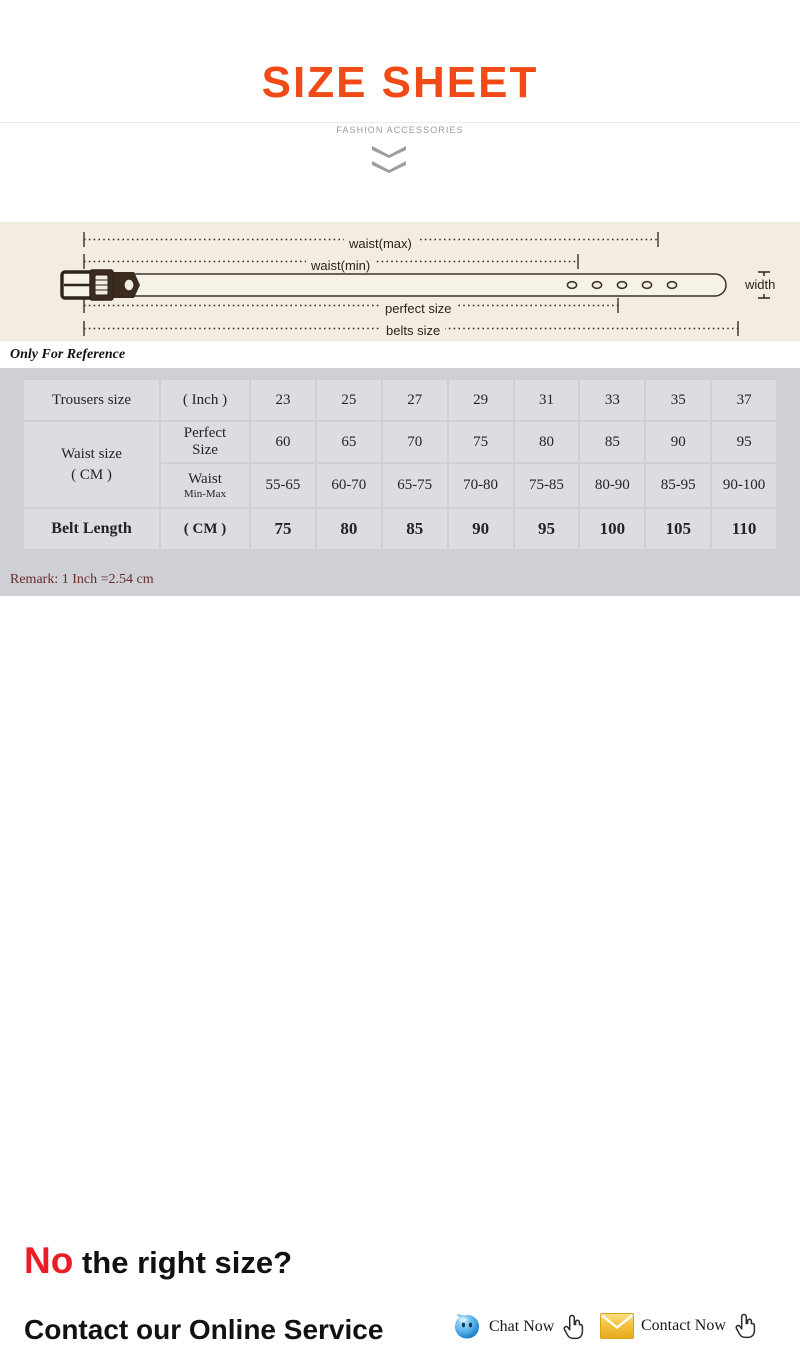 This screenshot has width=800, height=1346. I want to click on cell-trousers-0: 23, so click(283, 400).